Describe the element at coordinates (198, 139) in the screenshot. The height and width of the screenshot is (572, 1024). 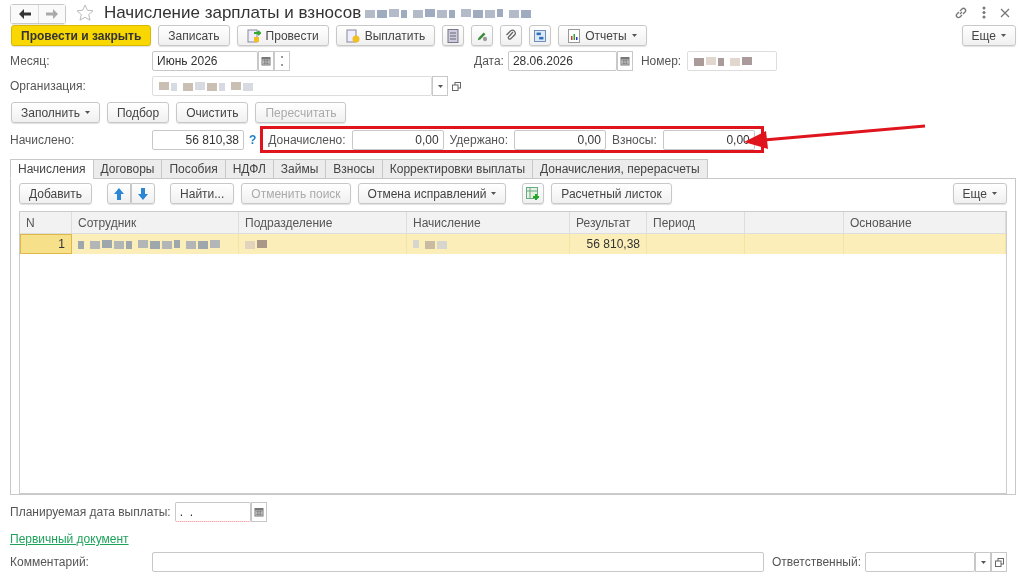
I see `accrued-field: 56 810,38` at that location.